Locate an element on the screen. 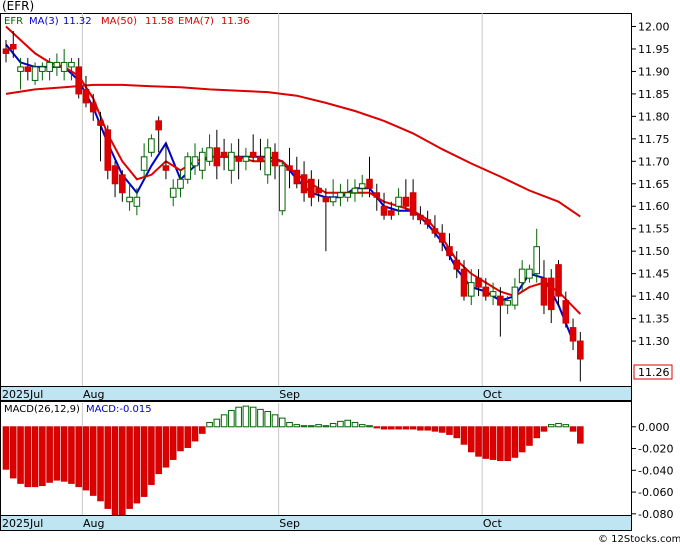  watermark: © 12Stocks.com is located at coordinates (639, 539).